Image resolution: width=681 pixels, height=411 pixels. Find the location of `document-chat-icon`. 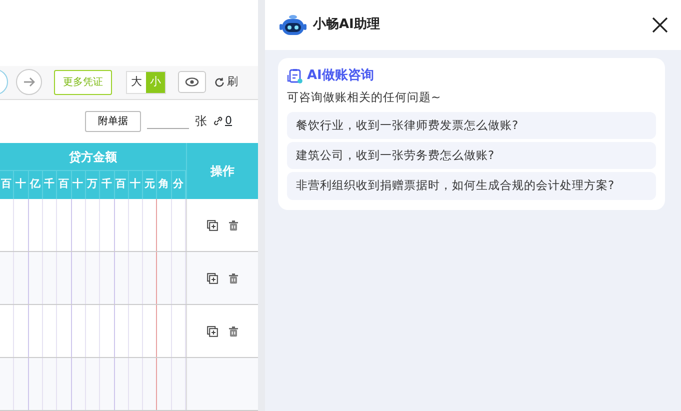

document-chat-icon is located at coordinates (295, 76).